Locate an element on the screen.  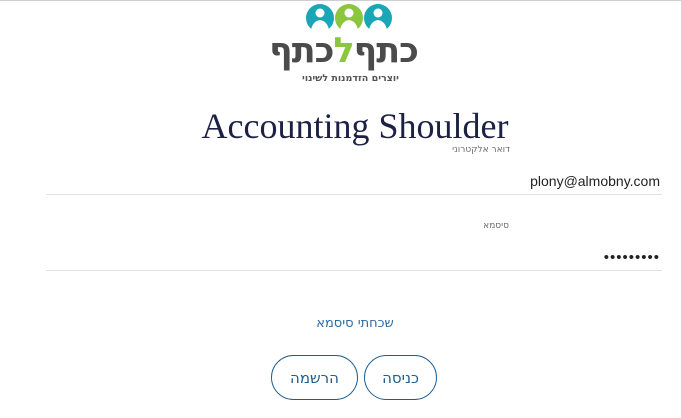
logo-wordmark: כתףלכתף is located at coordinates (344, 51).